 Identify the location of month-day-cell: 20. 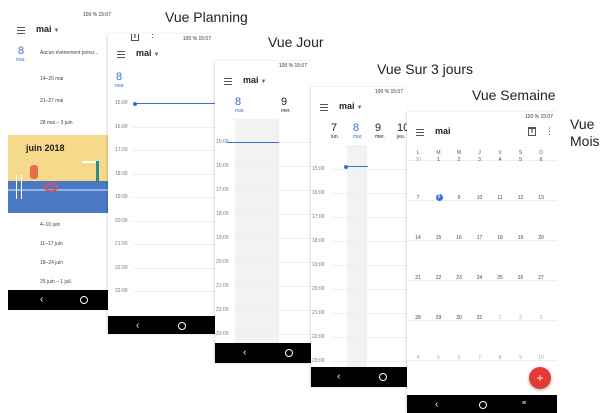
(541, 238).